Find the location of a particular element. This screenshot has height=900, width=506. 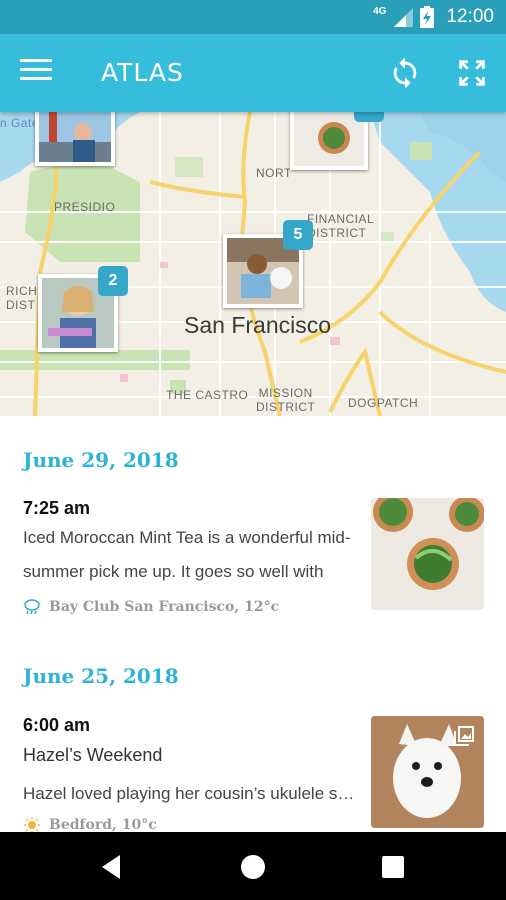

home-icon is located at coordinates (253, 867).